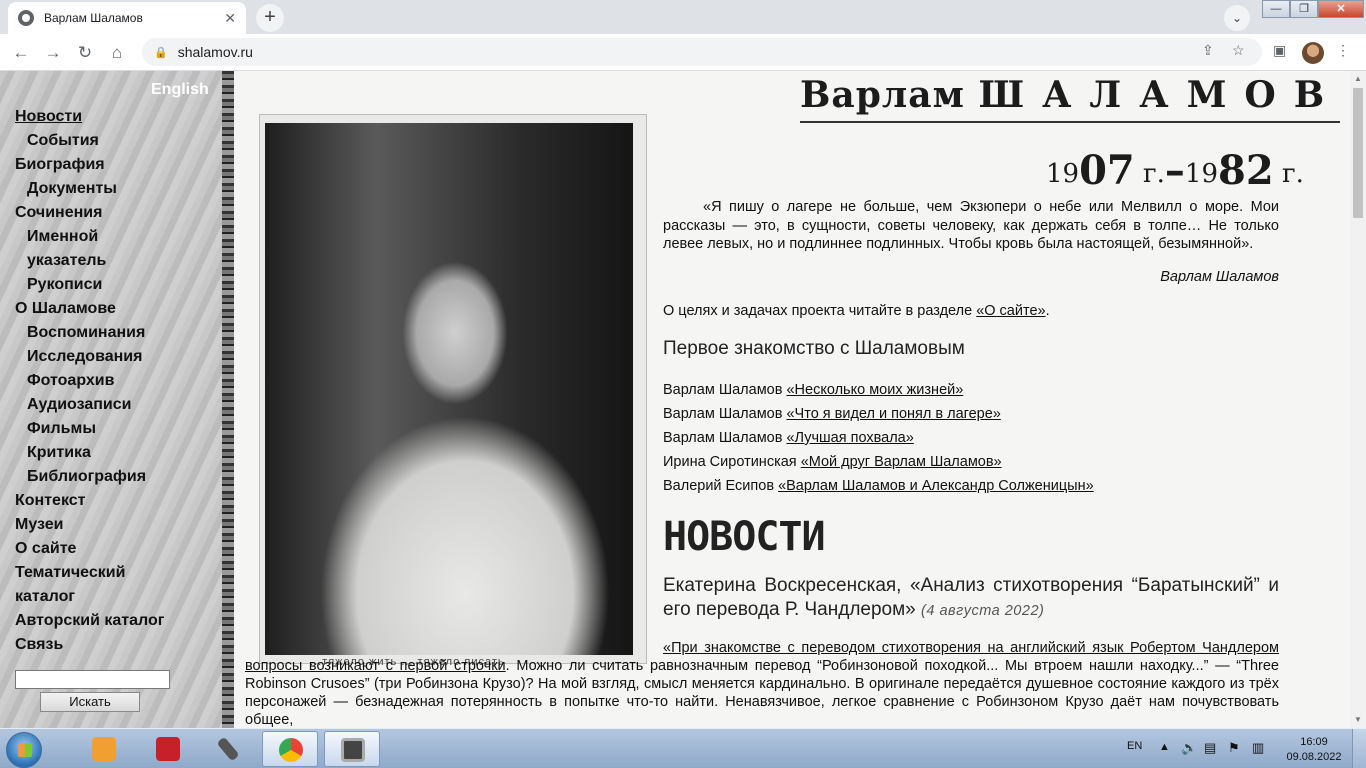  I want to click on sidebar-item: Тематический, so click(117, 573).